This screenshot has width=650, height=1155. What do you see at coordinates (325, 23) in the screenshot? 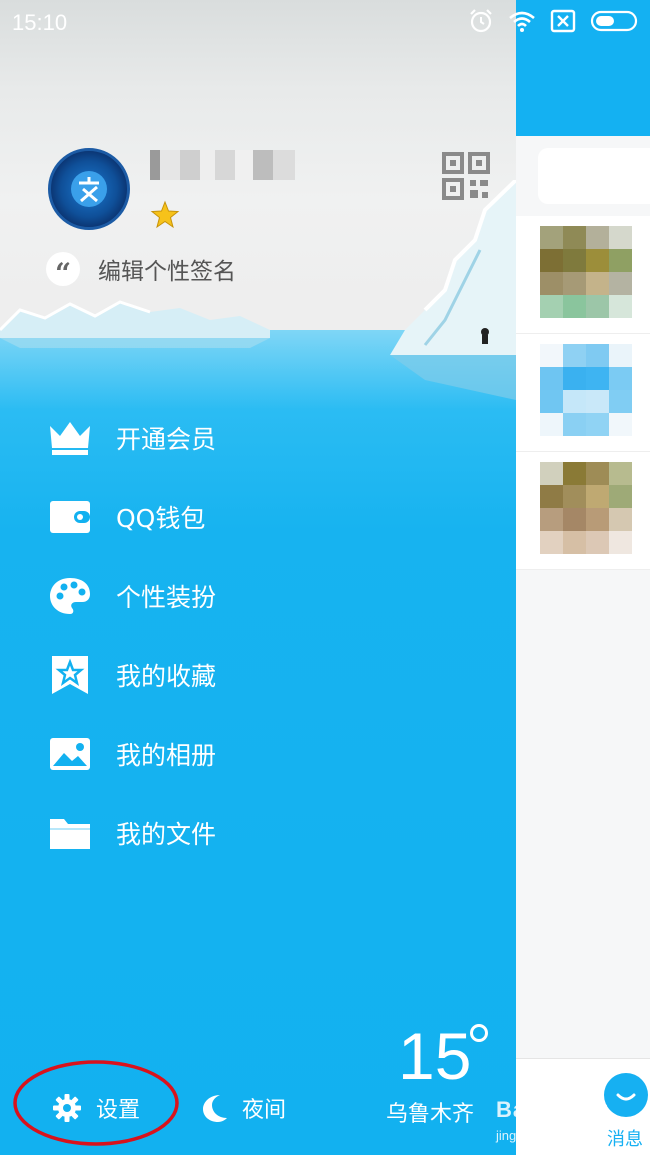
I see `status-bar: 15:10` at bounding box center [325, 23].